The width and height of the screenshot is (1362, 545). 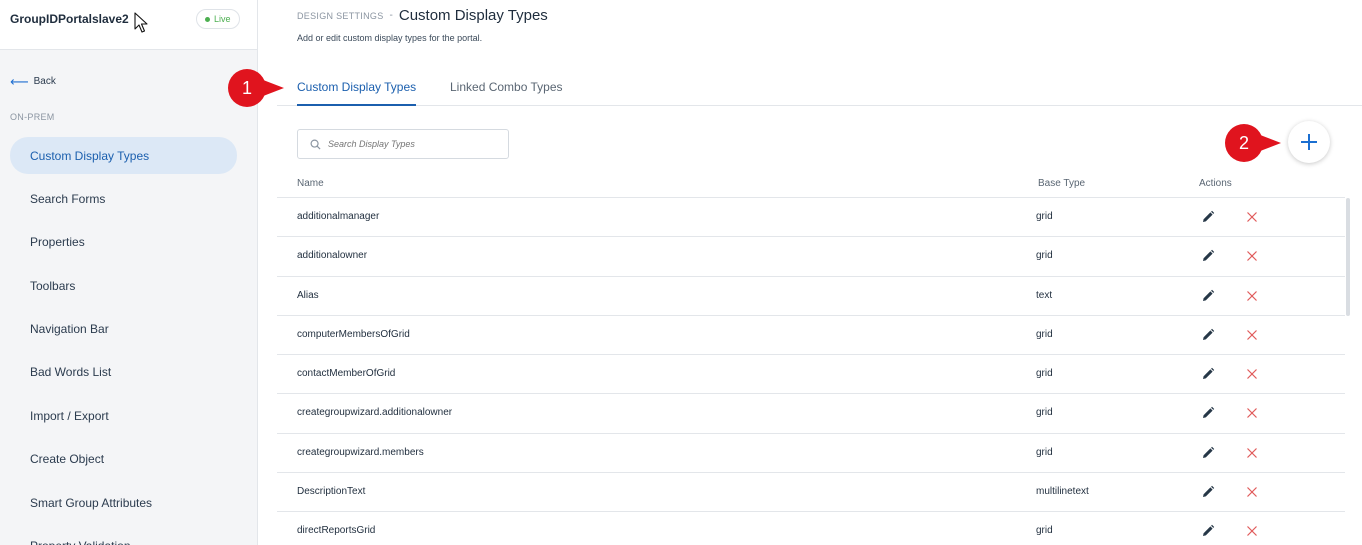 What do you see at coordinates (336, 531) in the screenshot?
I see `row-name: directReportsGrid` at bounding box center [336, 531].